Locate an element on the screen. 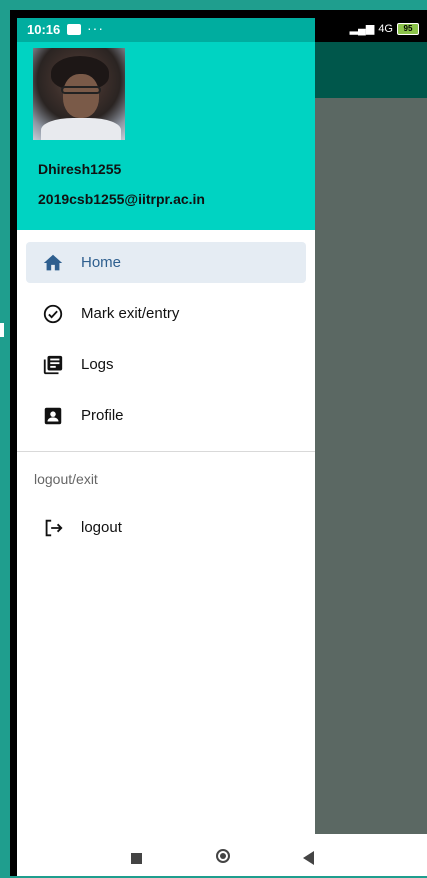 This screenshot has width=427, height=878. user-name: Dhiresh1255 is located at coordinates (80, 169).